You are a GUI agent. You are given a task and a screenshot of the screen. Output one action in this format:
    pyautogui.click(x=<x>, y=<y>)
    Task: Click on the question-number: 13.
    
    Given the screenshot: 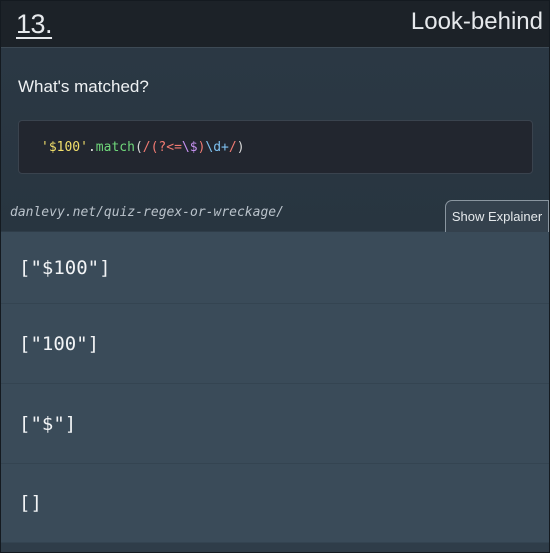 What is the action you would take?
    pyautogui.click(x=34, y=23)
    